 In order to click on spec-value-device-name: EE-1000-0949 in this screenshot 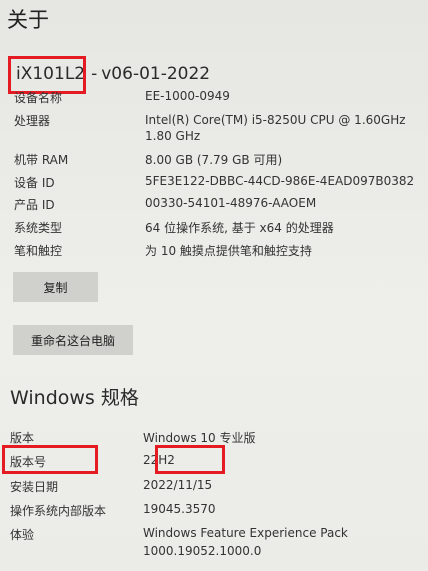, I will do `click(187, 96)`.